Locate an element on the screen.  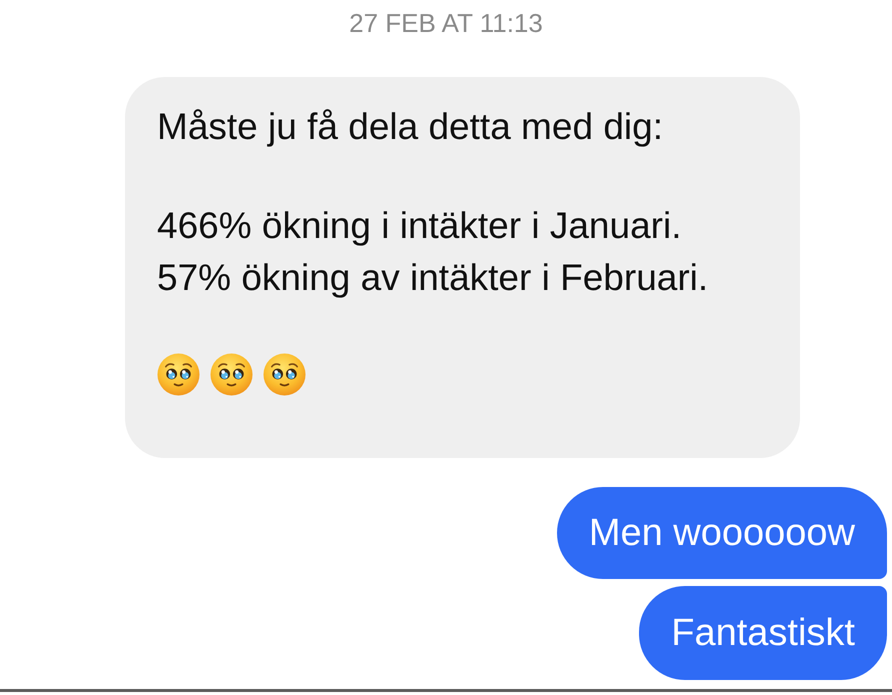
message-text: 466% ökning i intäkter i Januari. 57% ökning av intäkter i Februari. is located at coordinates (433, 252).